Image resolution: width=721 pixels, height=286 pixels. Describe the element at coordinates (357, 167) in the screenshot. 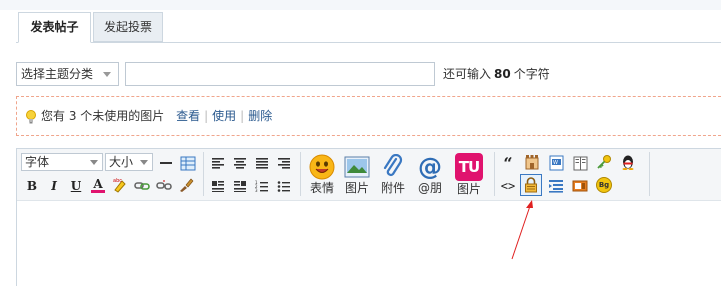

I see `image-icon` at that location.